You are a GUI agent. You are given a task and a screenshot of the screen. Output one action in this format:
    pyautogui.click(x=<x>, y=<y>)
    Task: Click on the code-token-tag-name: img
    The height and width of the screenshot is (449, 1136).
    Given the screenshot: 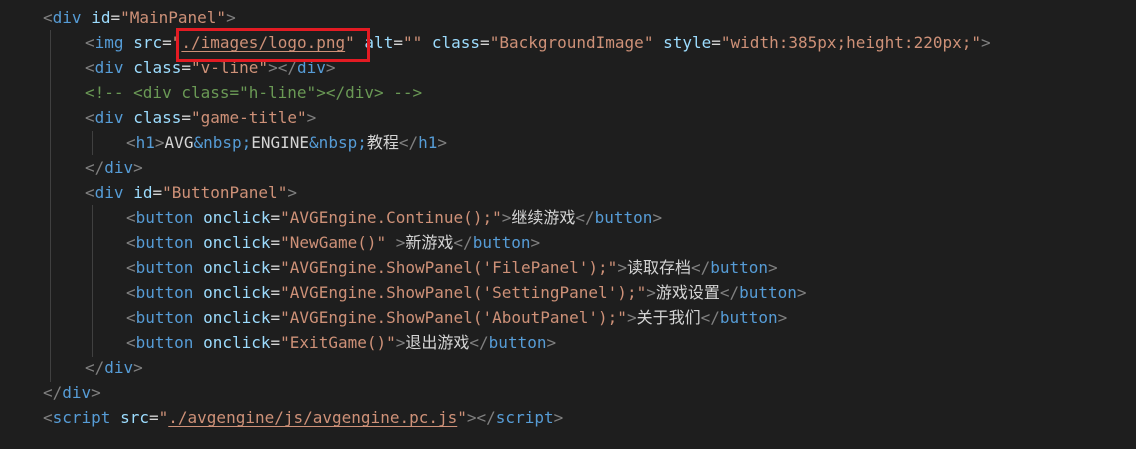 What is the action you would take?
    pyautogui.click(x=109, y=42)
    